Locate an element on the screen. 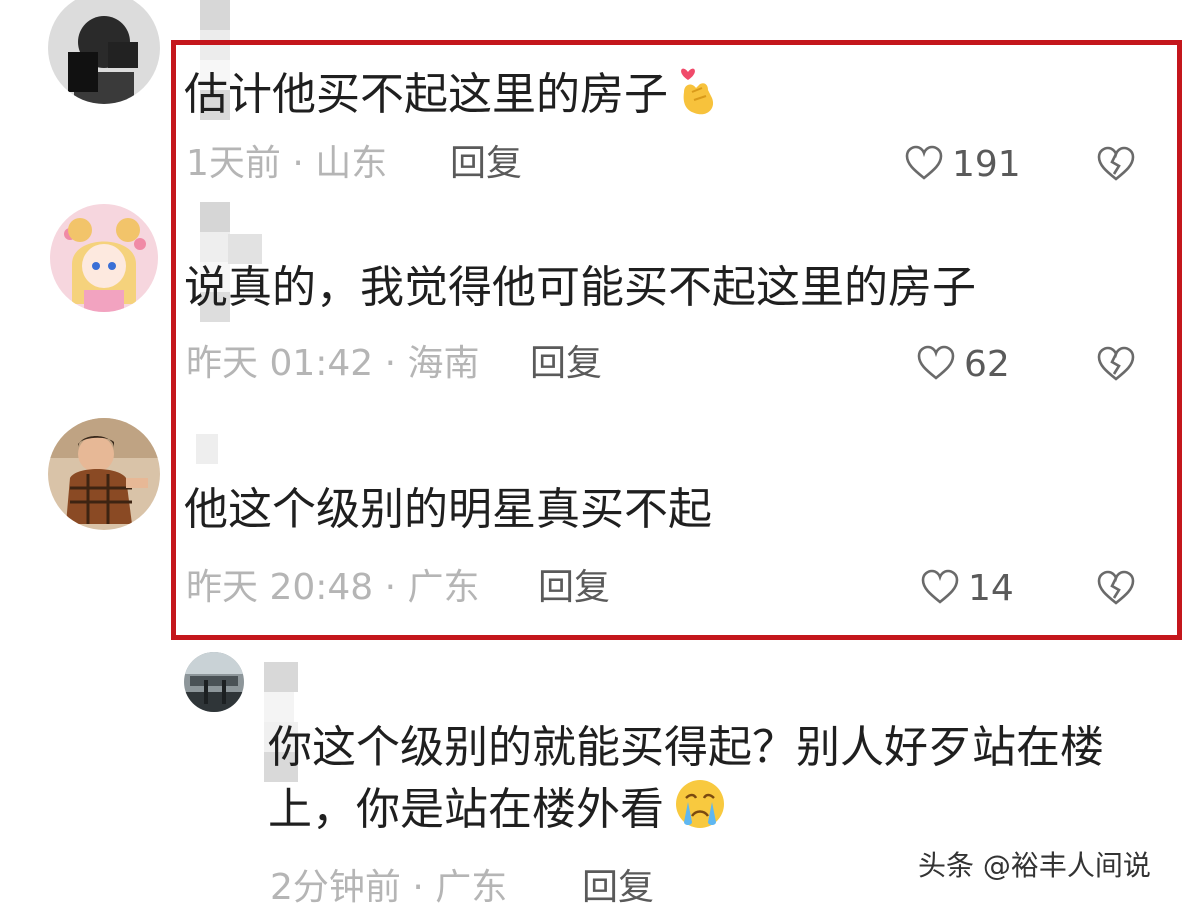 The image size is (1190, 910). finger-heart-emoji-icon is located at coordinates (698, 97).